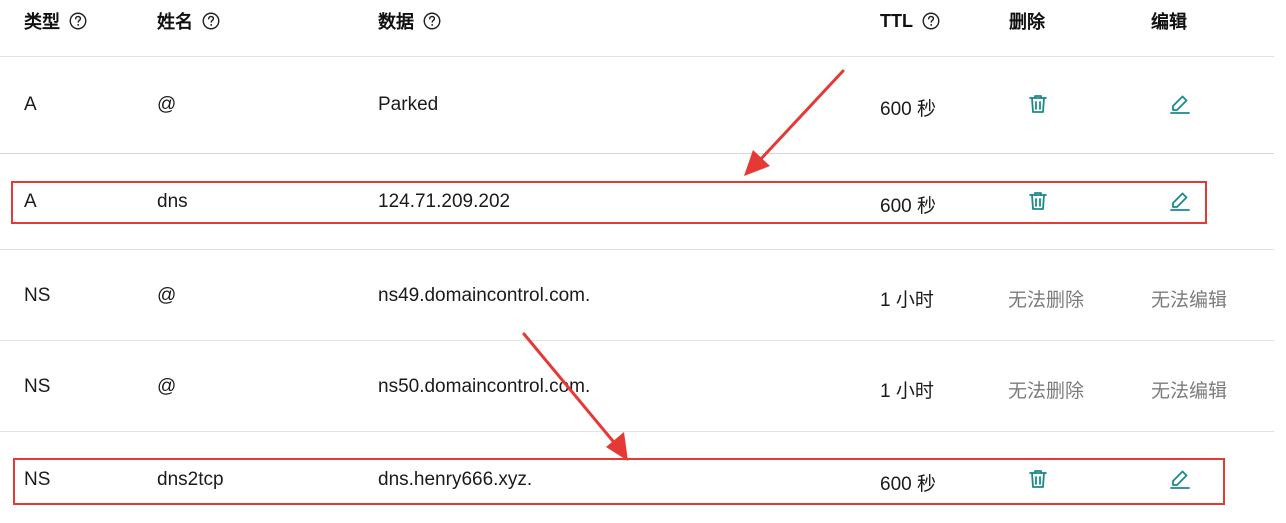 This screenshot has height=523, width=1286. I want to click on record-data: ns50.domaincontrol.com., so click(484, 386).